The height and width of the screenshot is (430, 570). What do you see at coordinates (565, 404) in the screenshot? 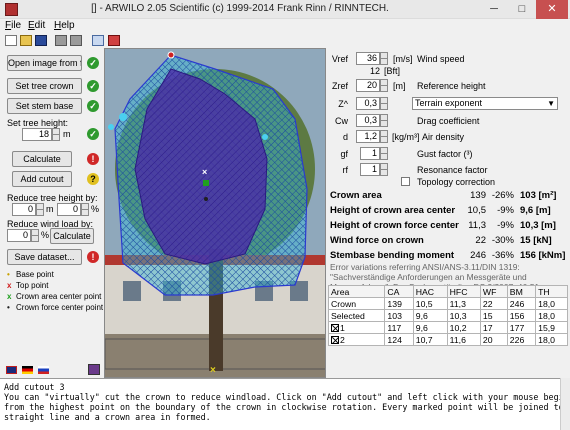
I see `help-scrollbar` at bounding box center [565, 404].